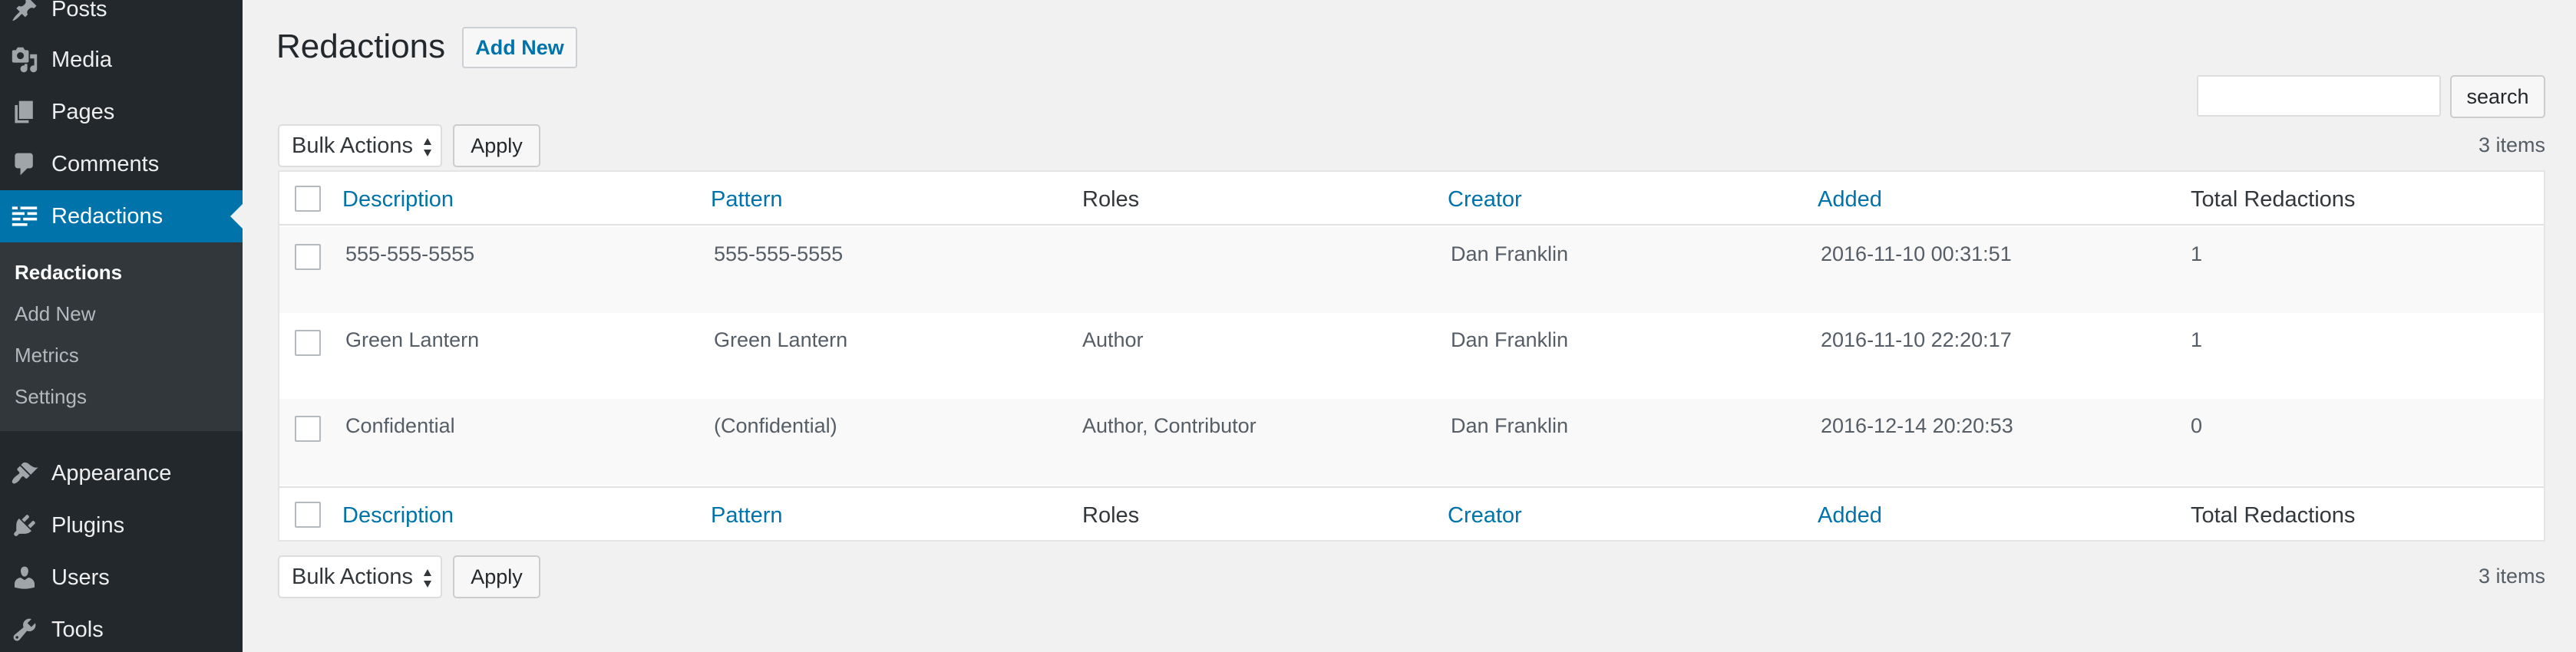 The height and width of the screenshot is (652, 2576). Describe the element at coordinates (775, 426) in the screenshot. I see `cell-pattern: (Confidential)` at that location.